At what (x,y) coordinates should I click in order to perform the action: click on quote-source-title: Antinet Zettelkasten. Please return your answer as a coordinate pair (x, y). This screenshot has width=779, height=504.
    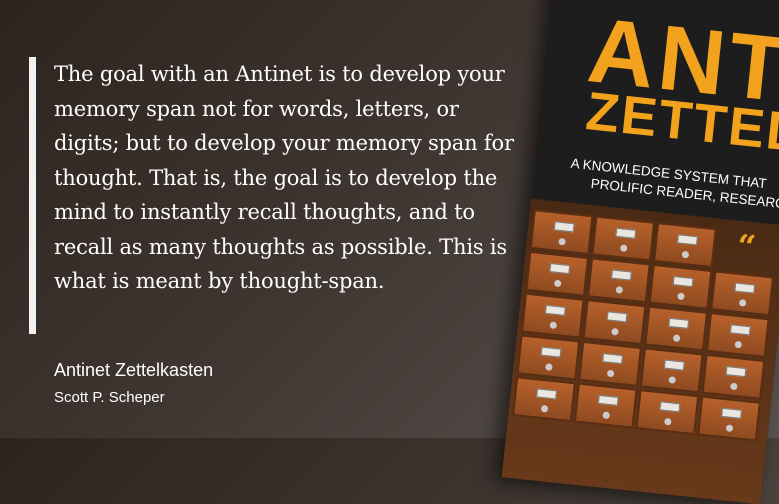
    Looking at the image, I should click on (134, 370).